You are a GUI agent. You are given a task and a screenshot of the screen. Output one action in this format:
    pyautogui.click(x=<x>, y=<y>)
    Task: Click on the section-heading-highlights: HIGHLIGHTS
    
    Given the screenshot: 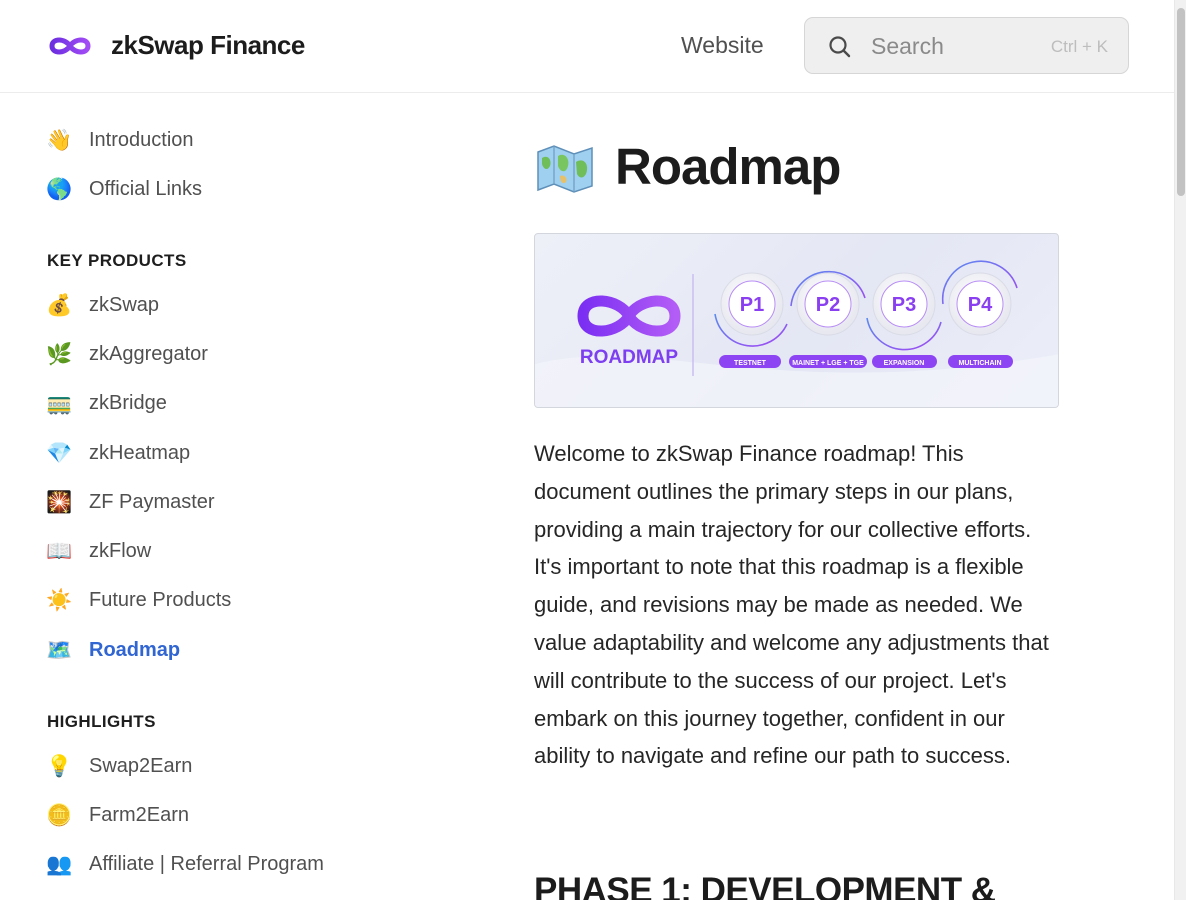 What is the action you would take?
    pyautogui.click(x=101, y=721)
    